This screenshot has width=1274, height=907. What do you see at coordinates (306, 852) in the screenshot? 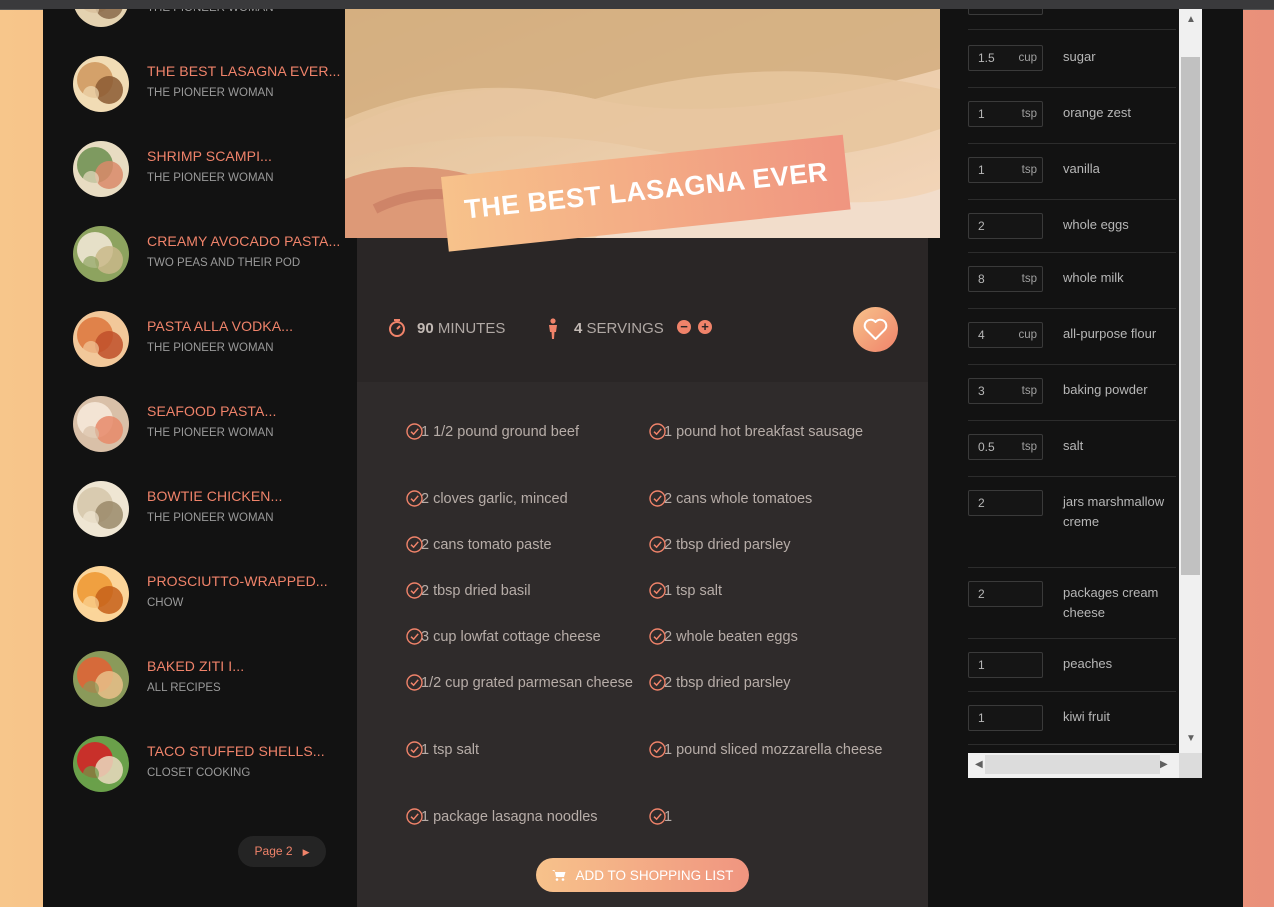
I see `play-arrow-icon: ▶` at bounding box center [306, 852].